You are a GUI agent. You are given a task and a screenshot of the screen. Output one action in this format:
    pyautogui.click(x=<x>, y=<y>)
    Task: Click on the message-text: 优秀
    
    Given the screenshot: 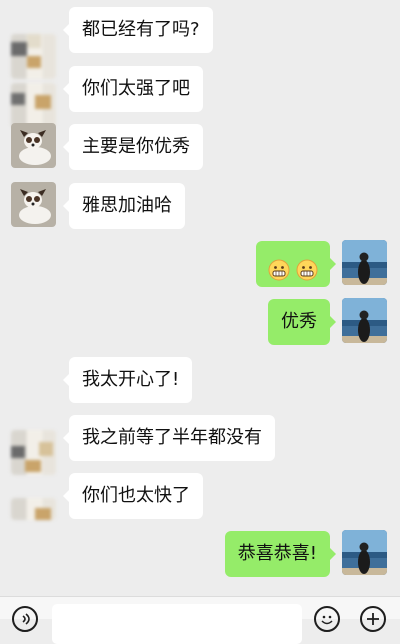 What is the action you would take?
    pyautogui.click(x=299, y=321)
    